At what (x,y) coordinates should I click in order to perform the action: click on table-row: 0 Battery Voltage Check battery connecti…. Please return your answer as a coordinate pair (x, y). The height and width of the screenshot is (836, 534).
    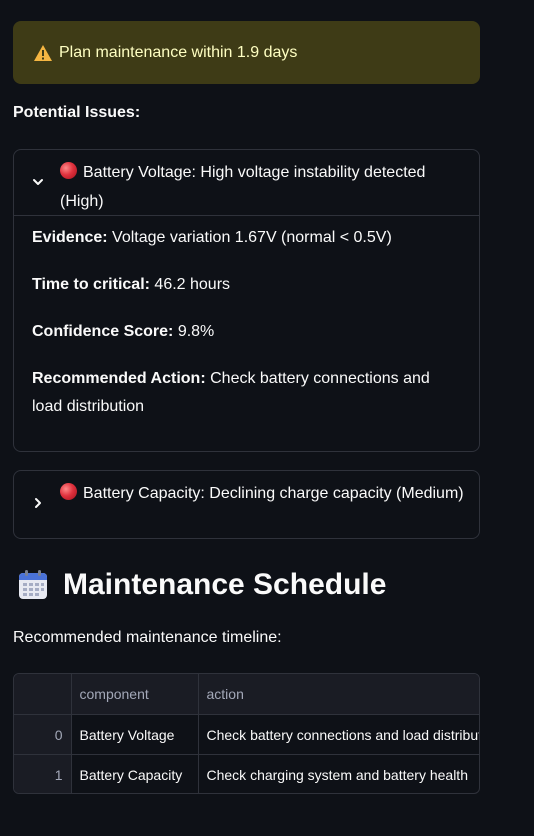
    Looking at the image, I should click on (246, 734).